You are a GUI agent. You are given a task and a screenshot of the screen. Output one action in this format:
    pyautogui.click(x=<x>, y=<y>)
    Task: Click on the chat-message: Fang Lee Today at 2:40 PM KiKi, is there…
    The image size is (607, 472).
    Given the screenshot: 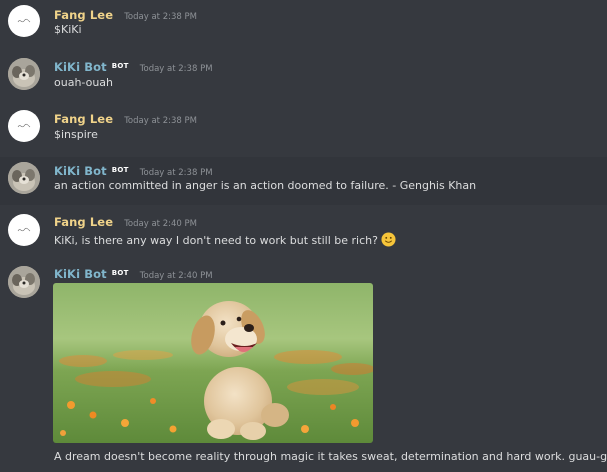 What is the action you would take?
    pyautogui.click(x=303, y=233)
    